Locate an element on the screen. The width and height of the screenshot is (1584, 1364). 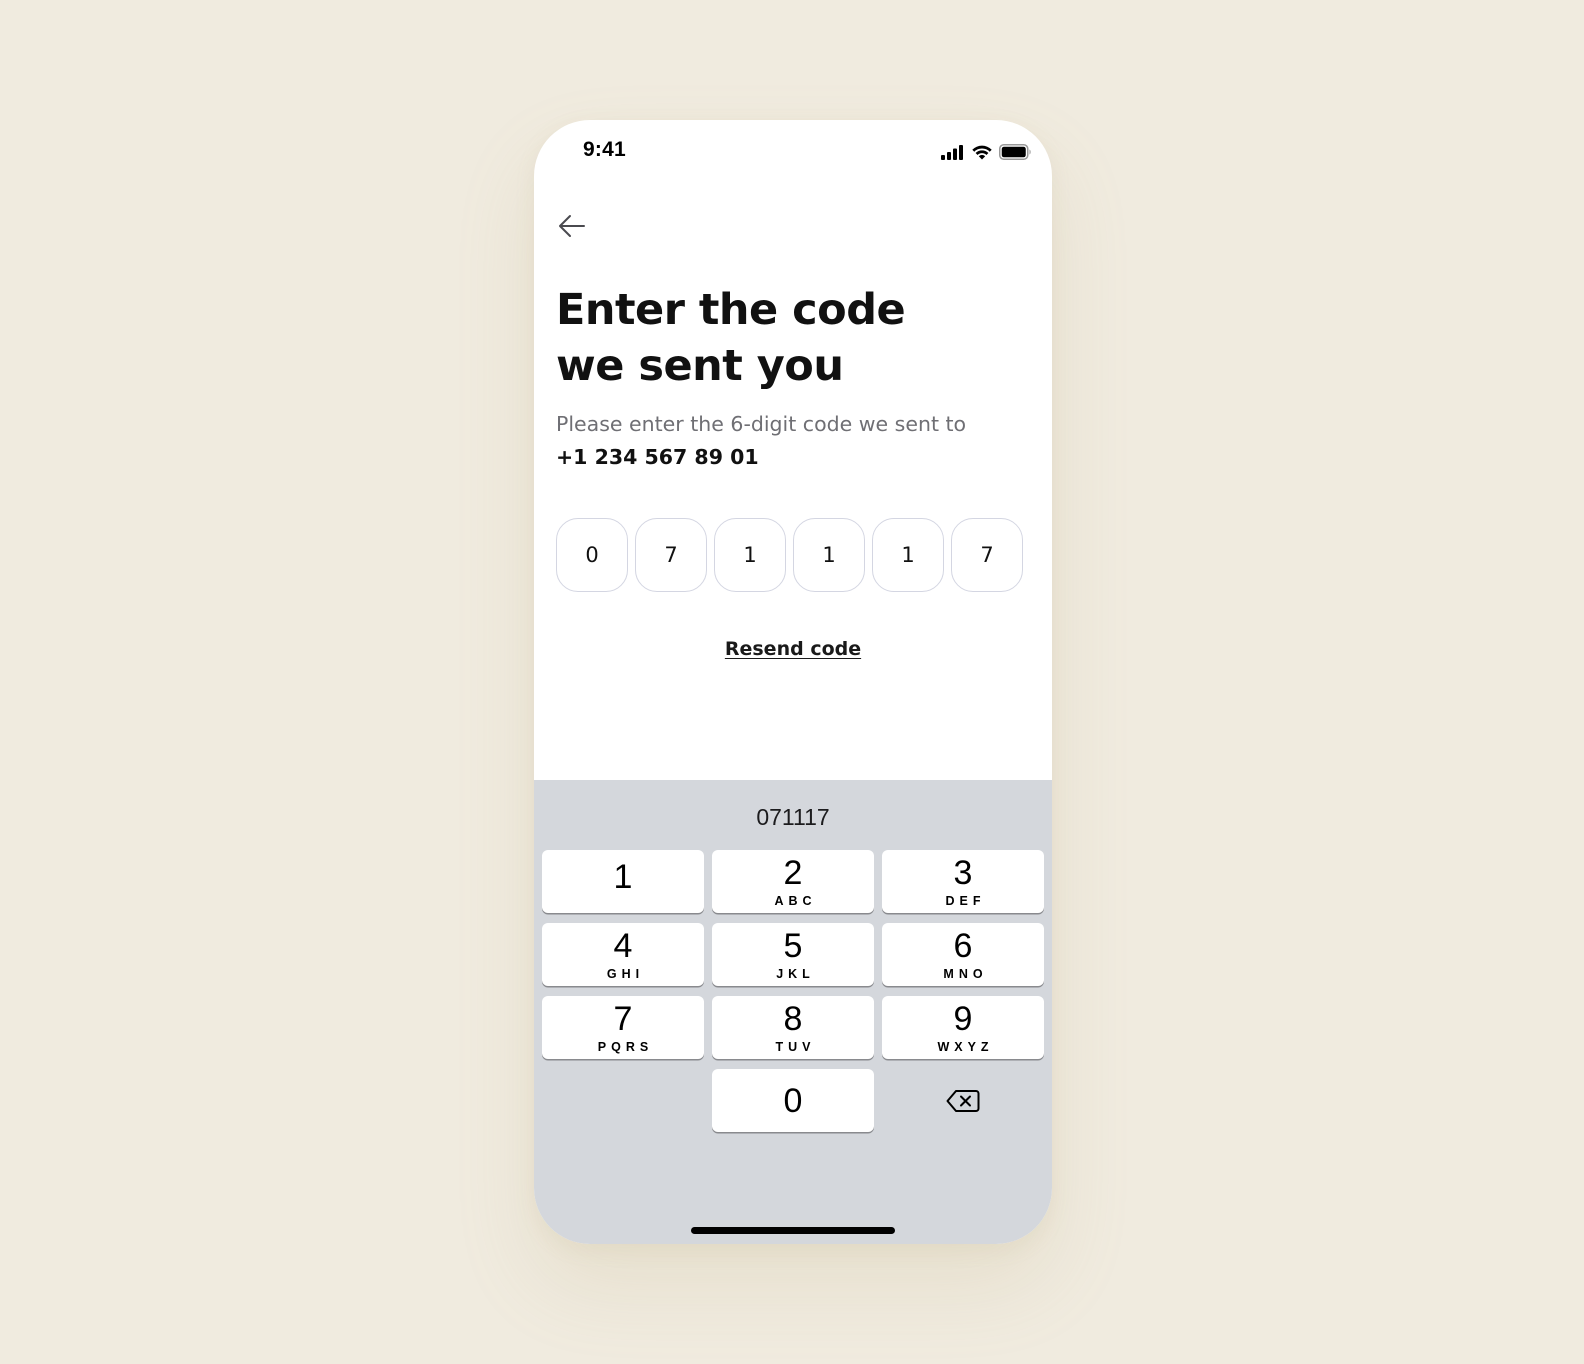
back-button is located at coordinates (572, 226).